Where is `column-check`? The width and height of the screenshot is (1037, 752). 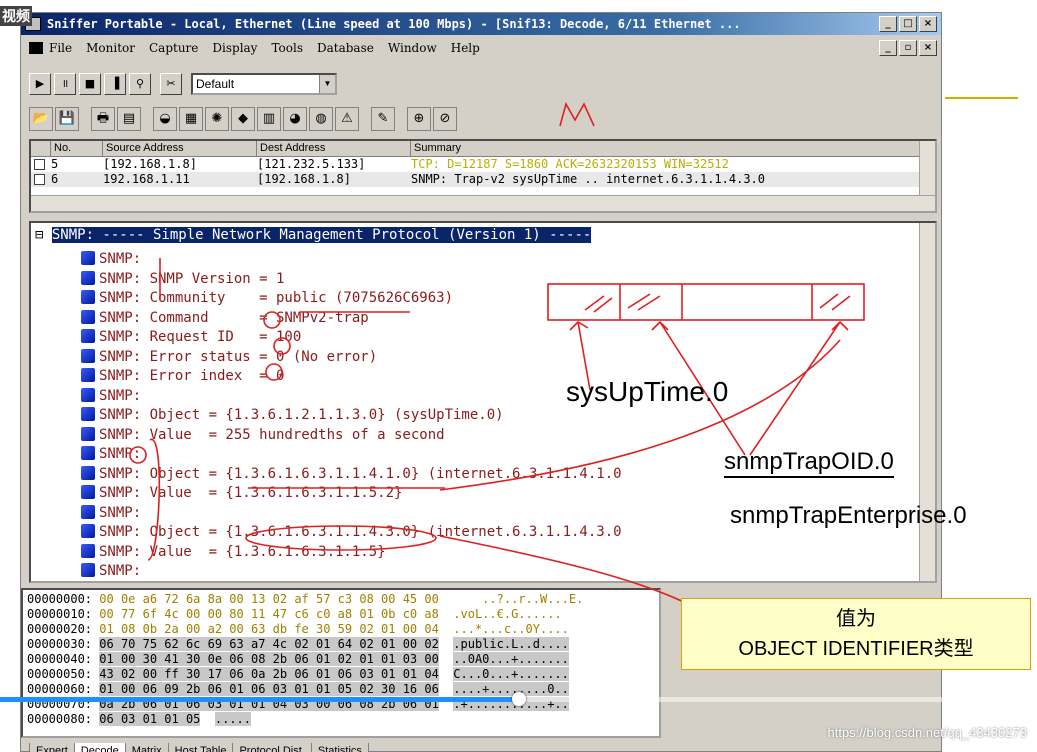 column-check is located at coordinates (41, 149).